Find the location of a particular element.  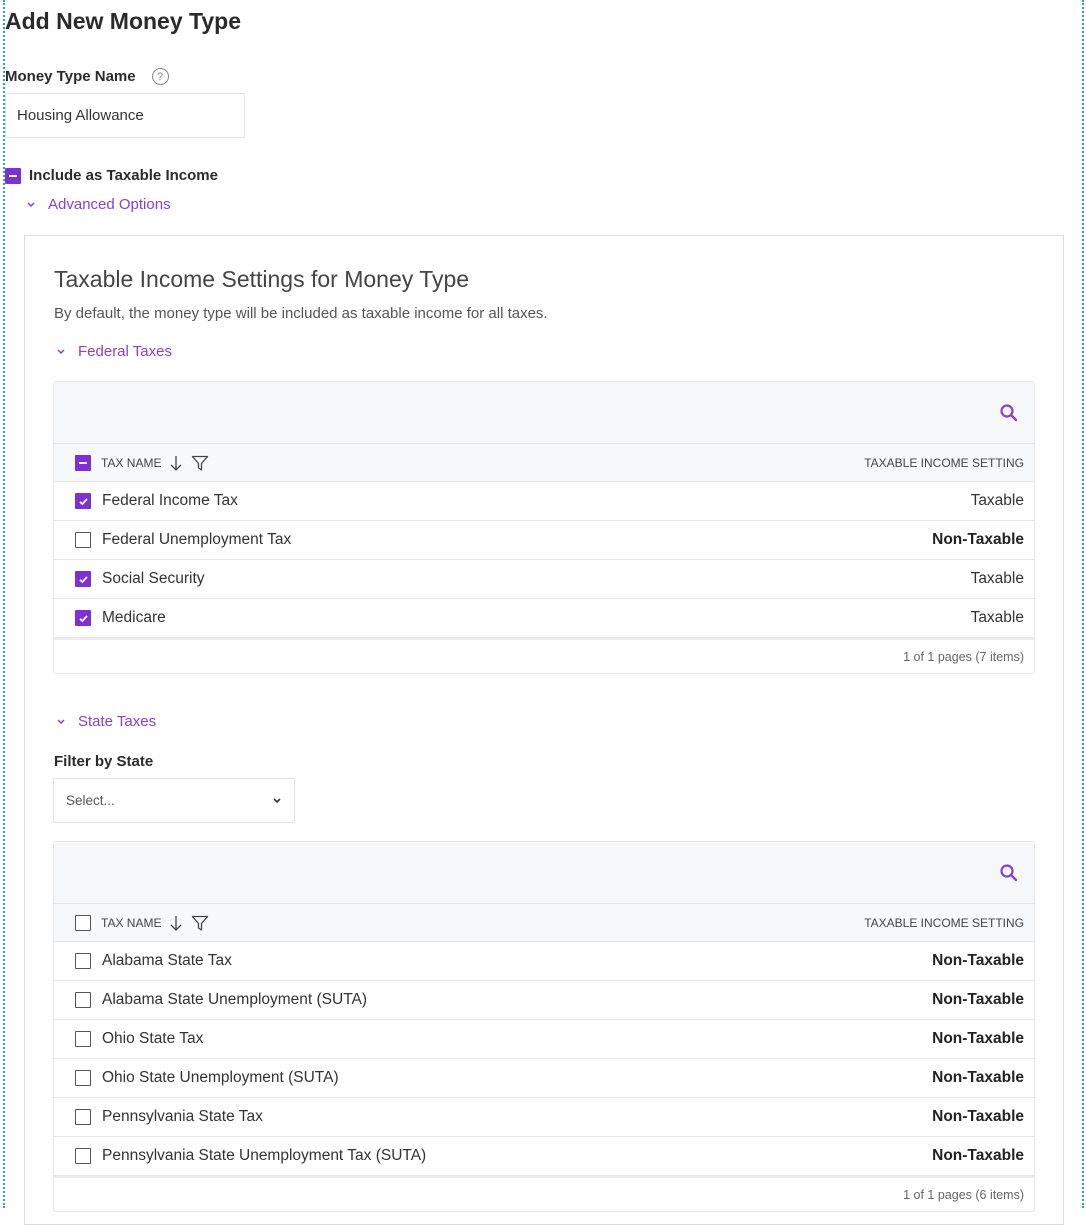

money-type-name-label: Money Type Name ? is located at coordinates (87, 76).